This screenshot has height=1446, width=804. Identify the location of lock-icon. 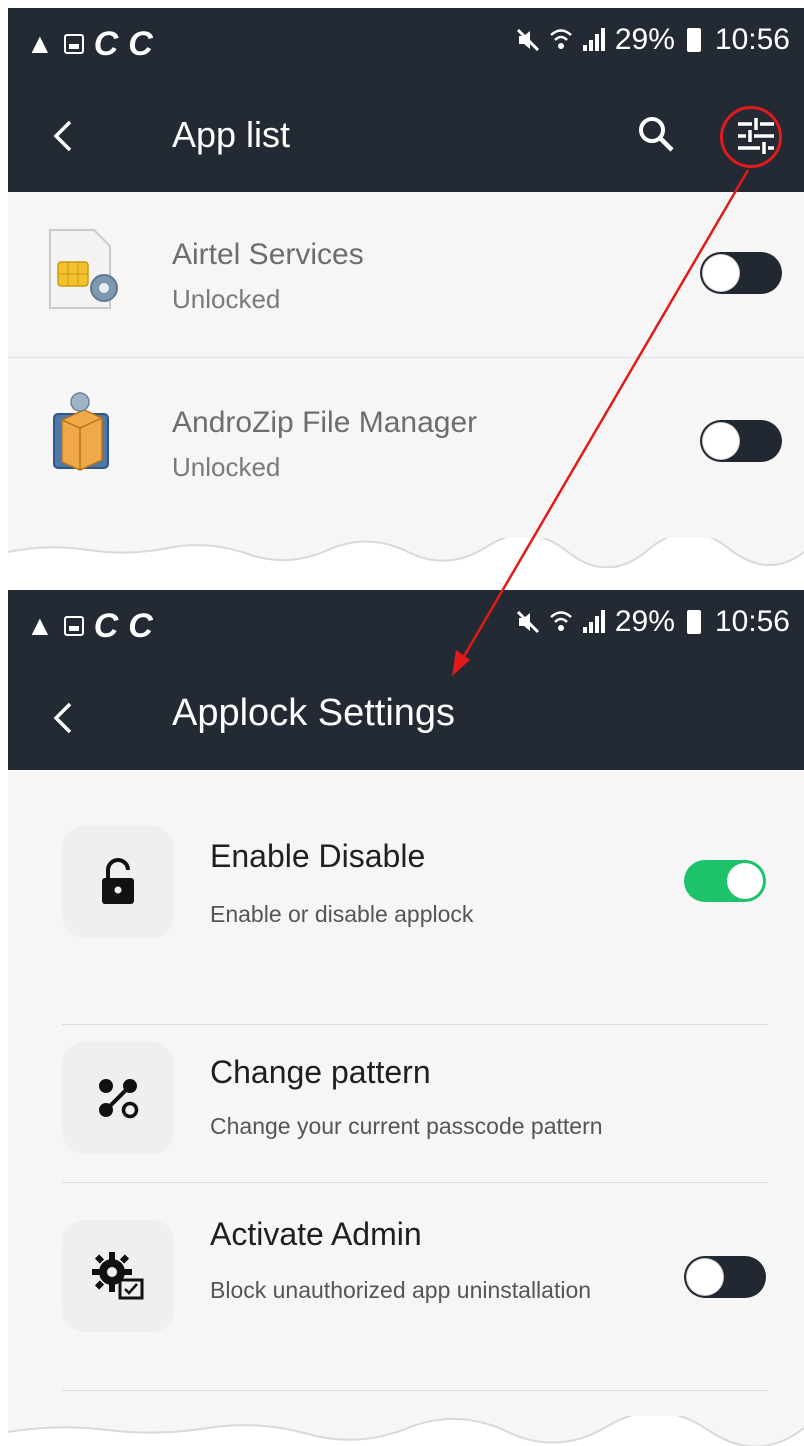
(118, 881).